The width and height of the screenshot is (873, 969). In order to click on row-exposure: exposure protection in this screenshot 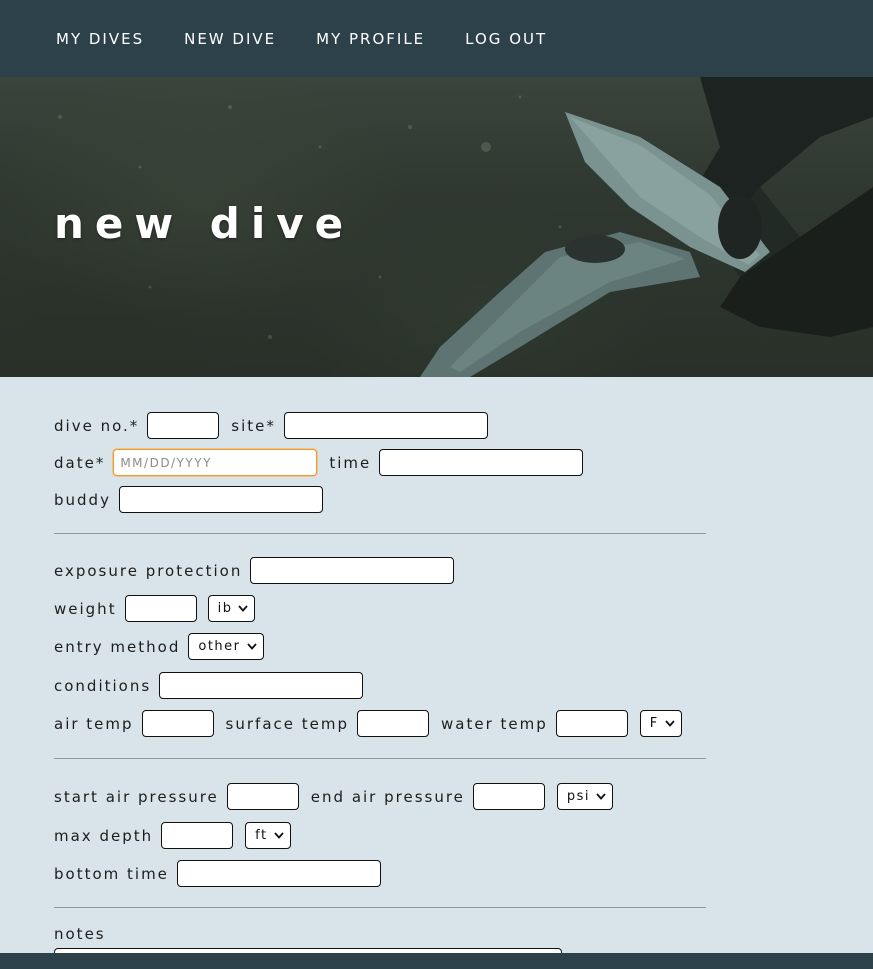, I will do `click(254, 570)`.